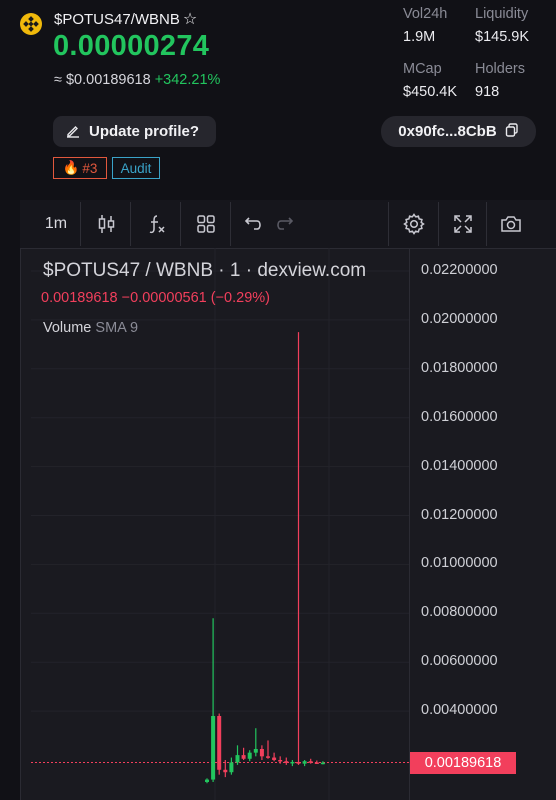  Describe the element at coordinates (67, 328) in the screenshot. I see `volume-label: Volume` at that location.